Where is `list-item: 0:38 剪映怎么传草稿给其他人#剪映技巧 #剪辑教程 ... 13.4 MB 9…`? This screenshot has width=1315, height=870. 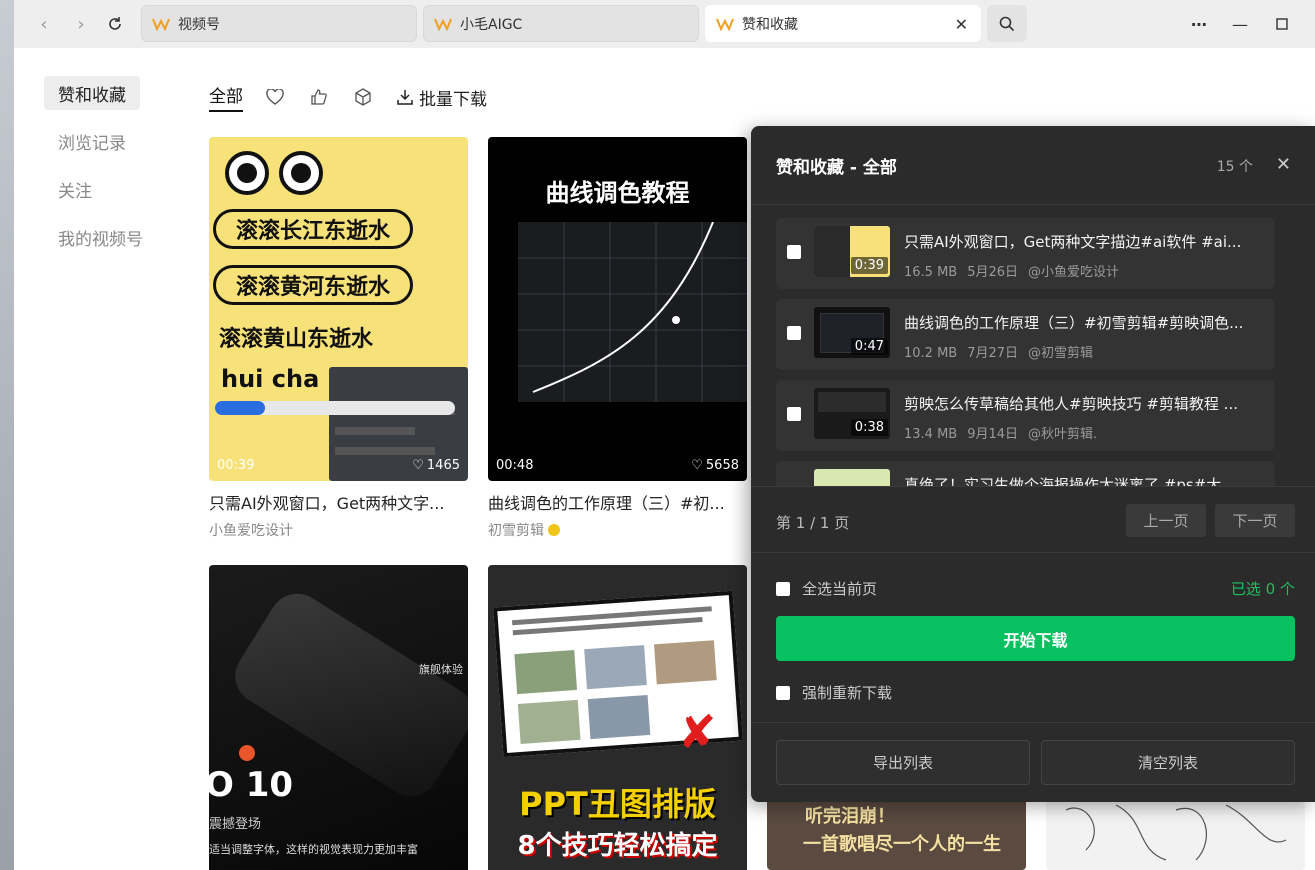
list-item: 0:38 剪映怎么传草稿给其他人#剪映技巧 #剪辑教程 ... 13.4 MB 9… is located at coordinates (1025, 415).